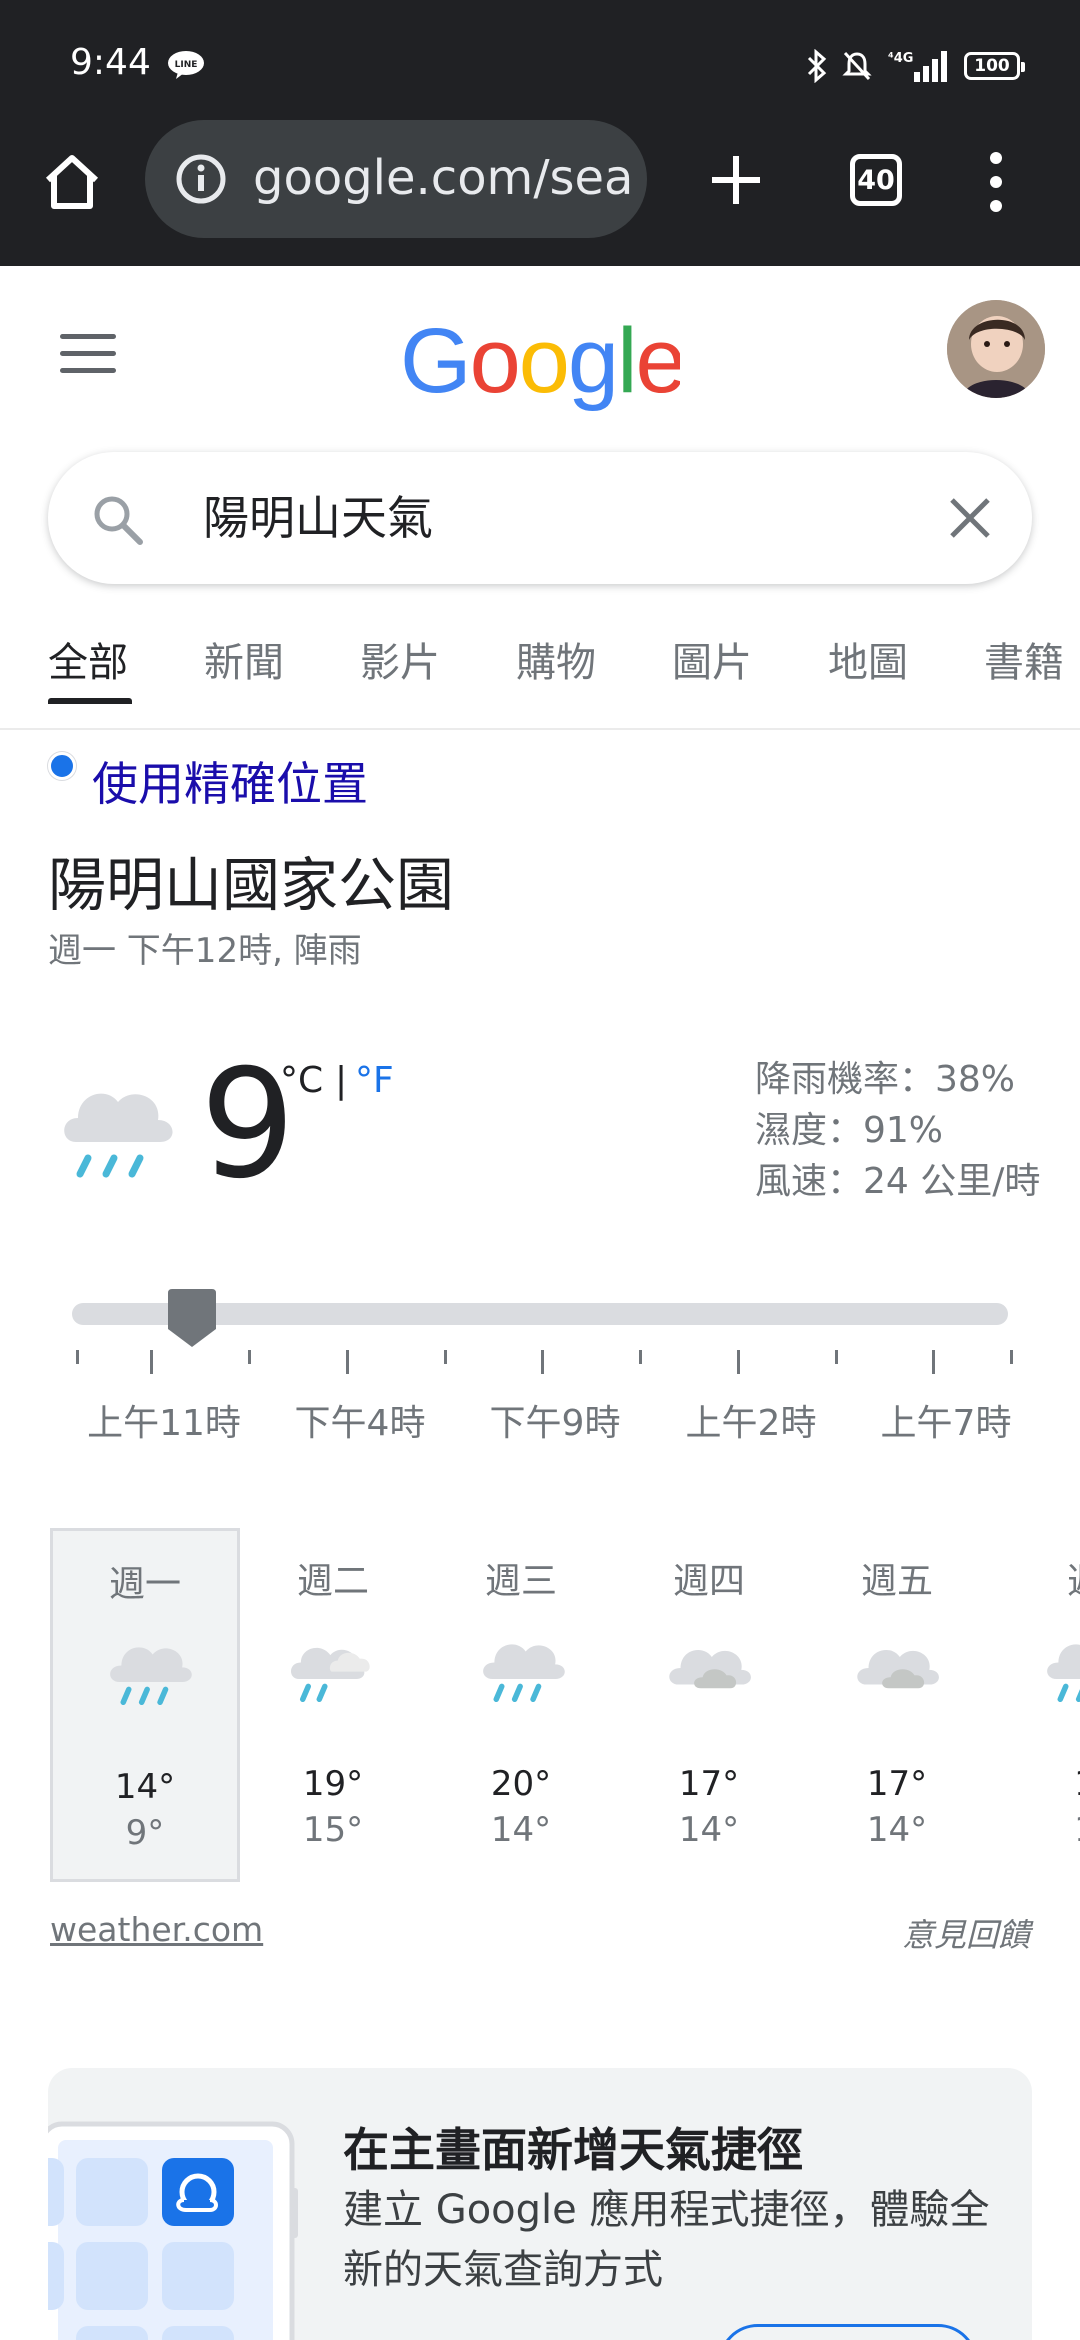  I want to click on promo-add-button, so click(848, 2332).